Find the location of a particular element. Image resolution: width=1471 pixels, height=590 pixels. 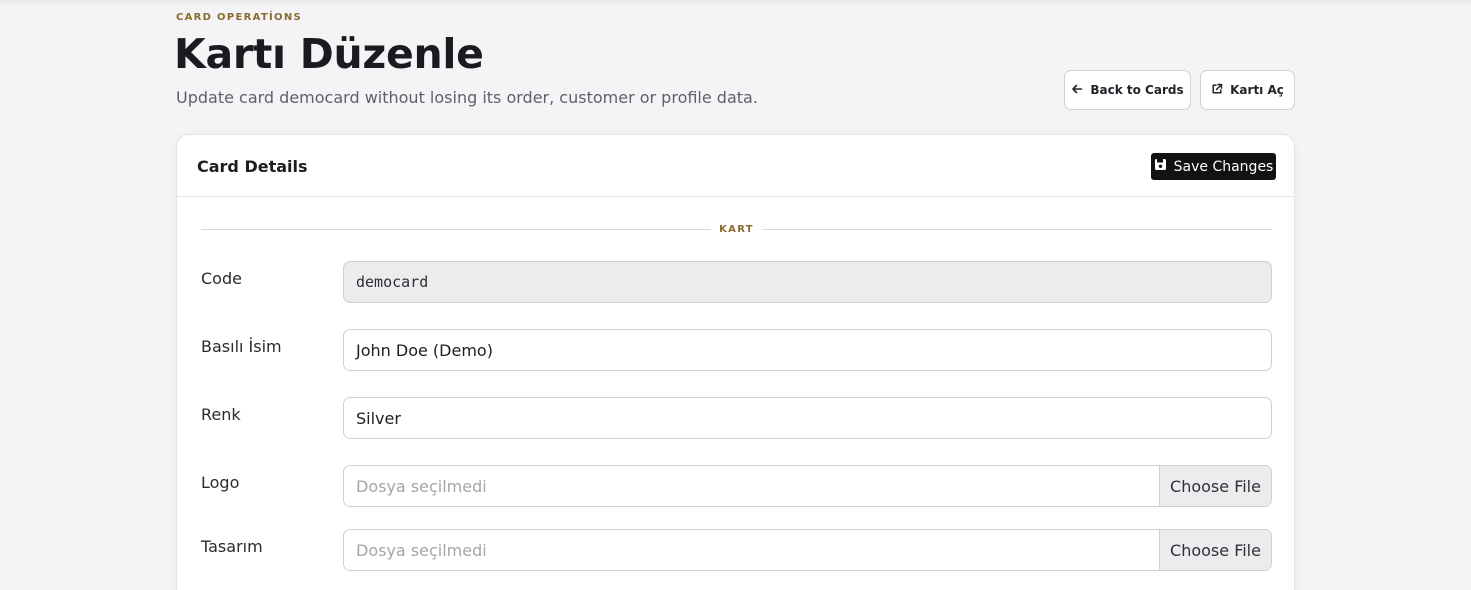

external-link-icon is located at coordinates (1217, 90).